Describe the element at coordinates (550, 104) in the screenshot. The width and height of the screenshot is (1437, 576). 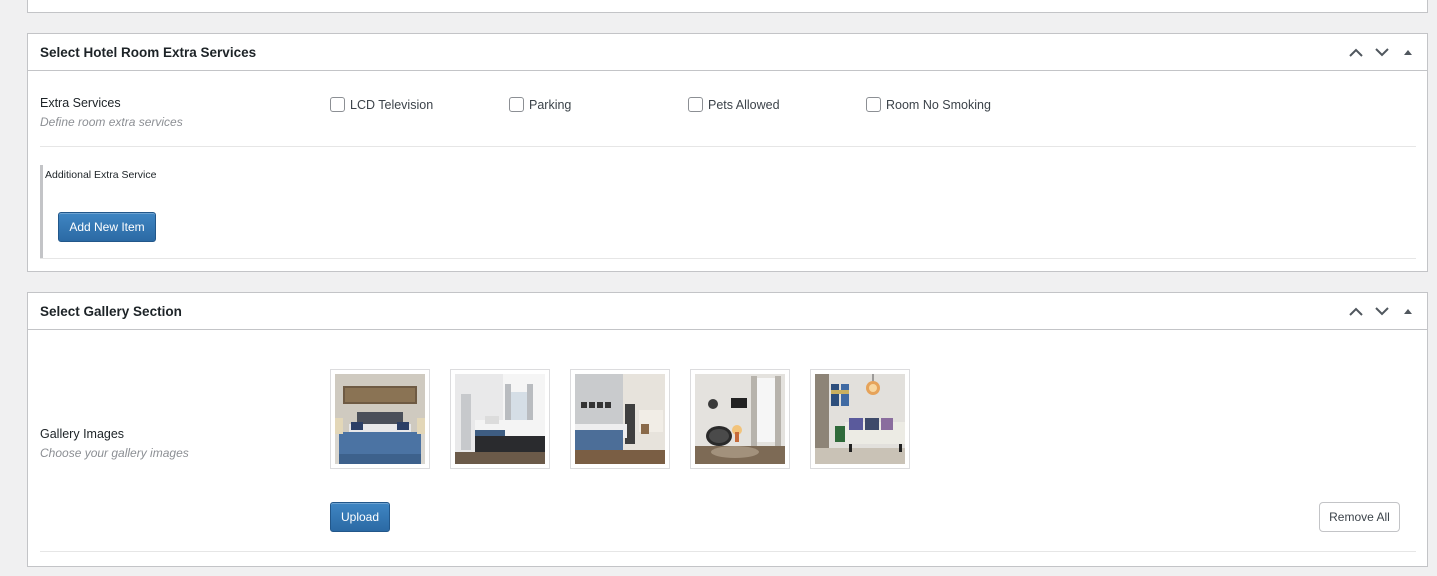
I see `option-label: Parking` at that location.